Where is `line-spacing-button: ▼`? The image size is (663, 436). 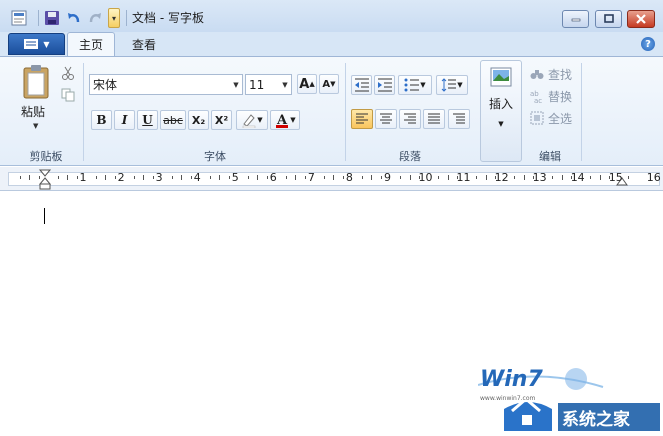 line-spacing-button: ▼ is located at coordinates (452, 85).